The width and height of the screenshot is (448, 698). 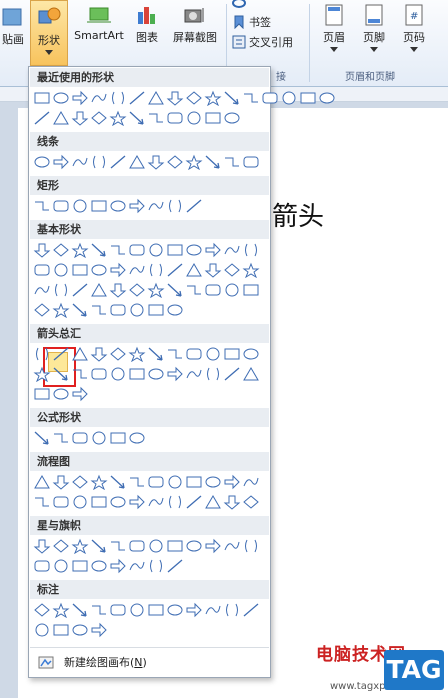 What do you see at coordinates (99, 23) in the screenshot?
I see `smartart-button: SmartArt` at bounding box center [99, 23].